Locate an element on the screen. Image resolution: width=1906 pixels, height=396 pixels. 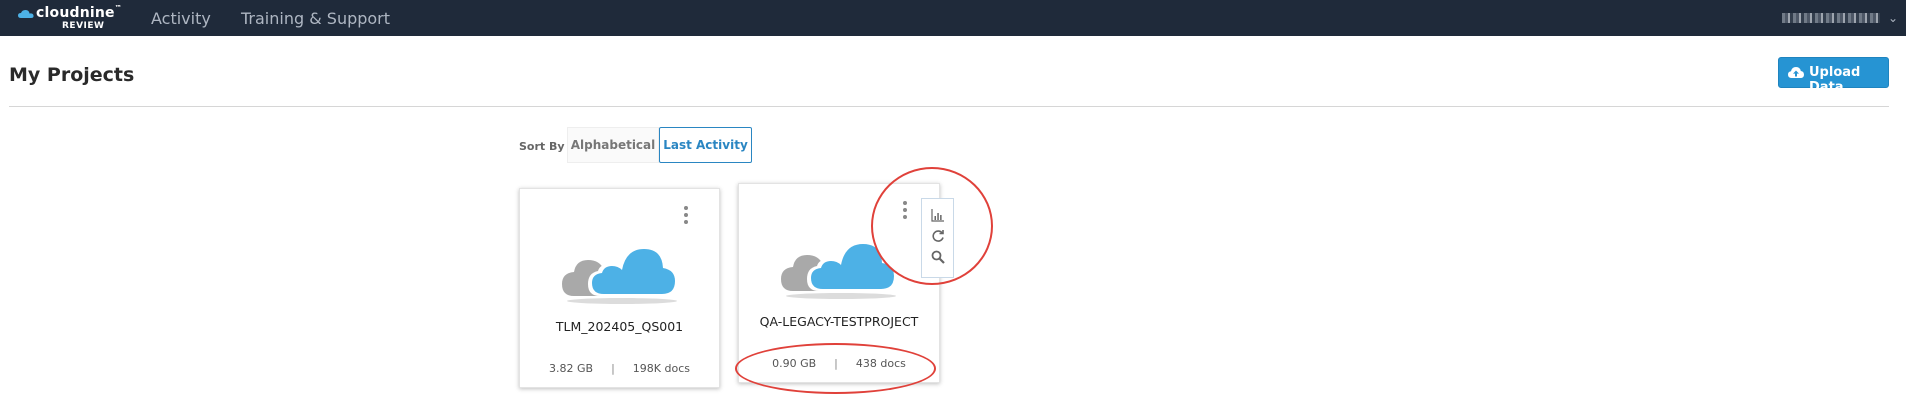
project-card: TLM_202405_QS001 3.82 GB | 198K docs is located at coordinates (619, 288).